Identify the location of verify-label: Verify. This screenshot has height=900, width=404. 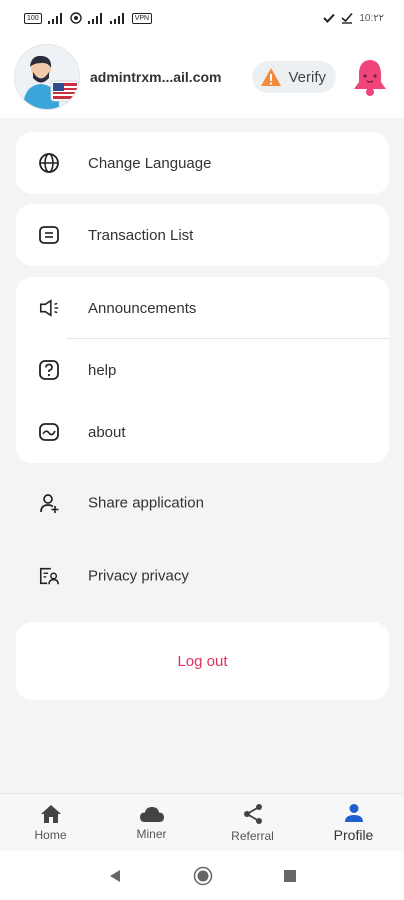
(307, 77).